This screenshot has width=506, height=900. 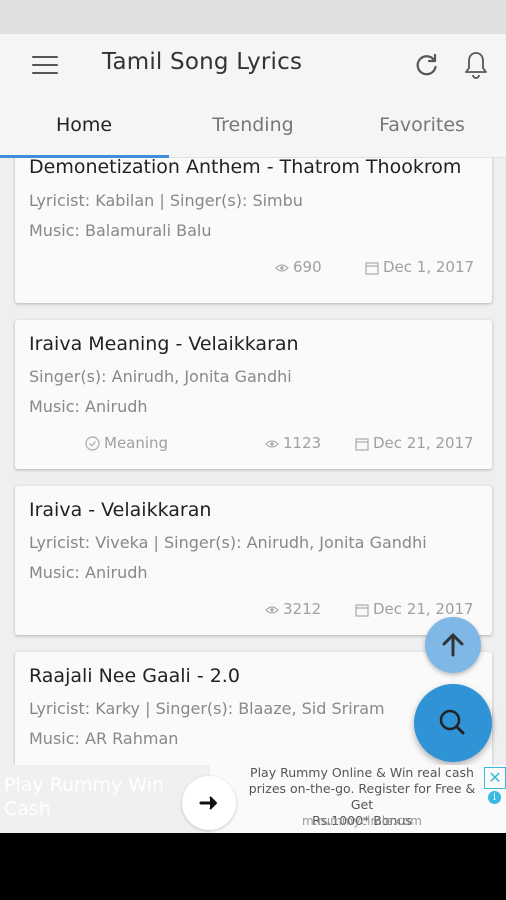 What do you see at coordinates (253, 17) in the screenshot?
I see `status-bar` at bounding box center [253, 17].